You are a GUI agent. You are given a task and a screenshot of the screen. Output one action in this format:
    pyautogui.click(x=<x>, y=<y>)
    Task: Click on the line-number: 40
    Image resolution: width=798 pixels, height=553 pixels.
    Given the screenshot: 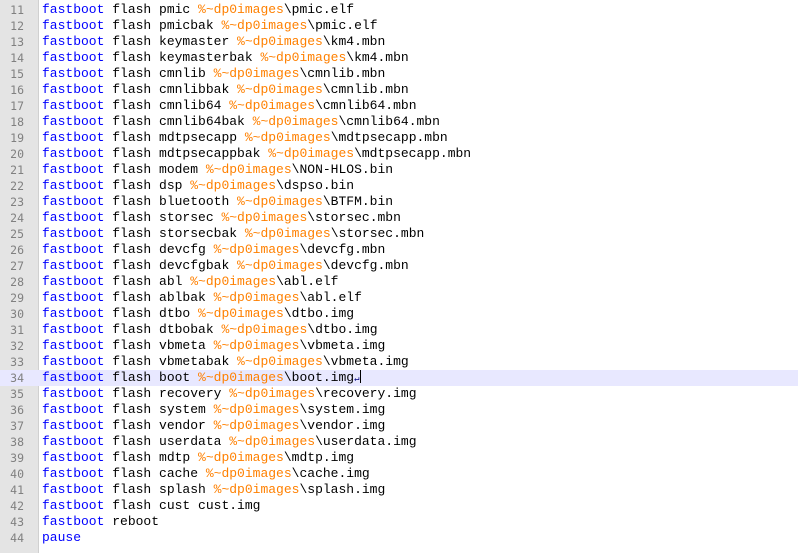 What is the action you would take?
    pyautogui.click(x=17, y=474)
    